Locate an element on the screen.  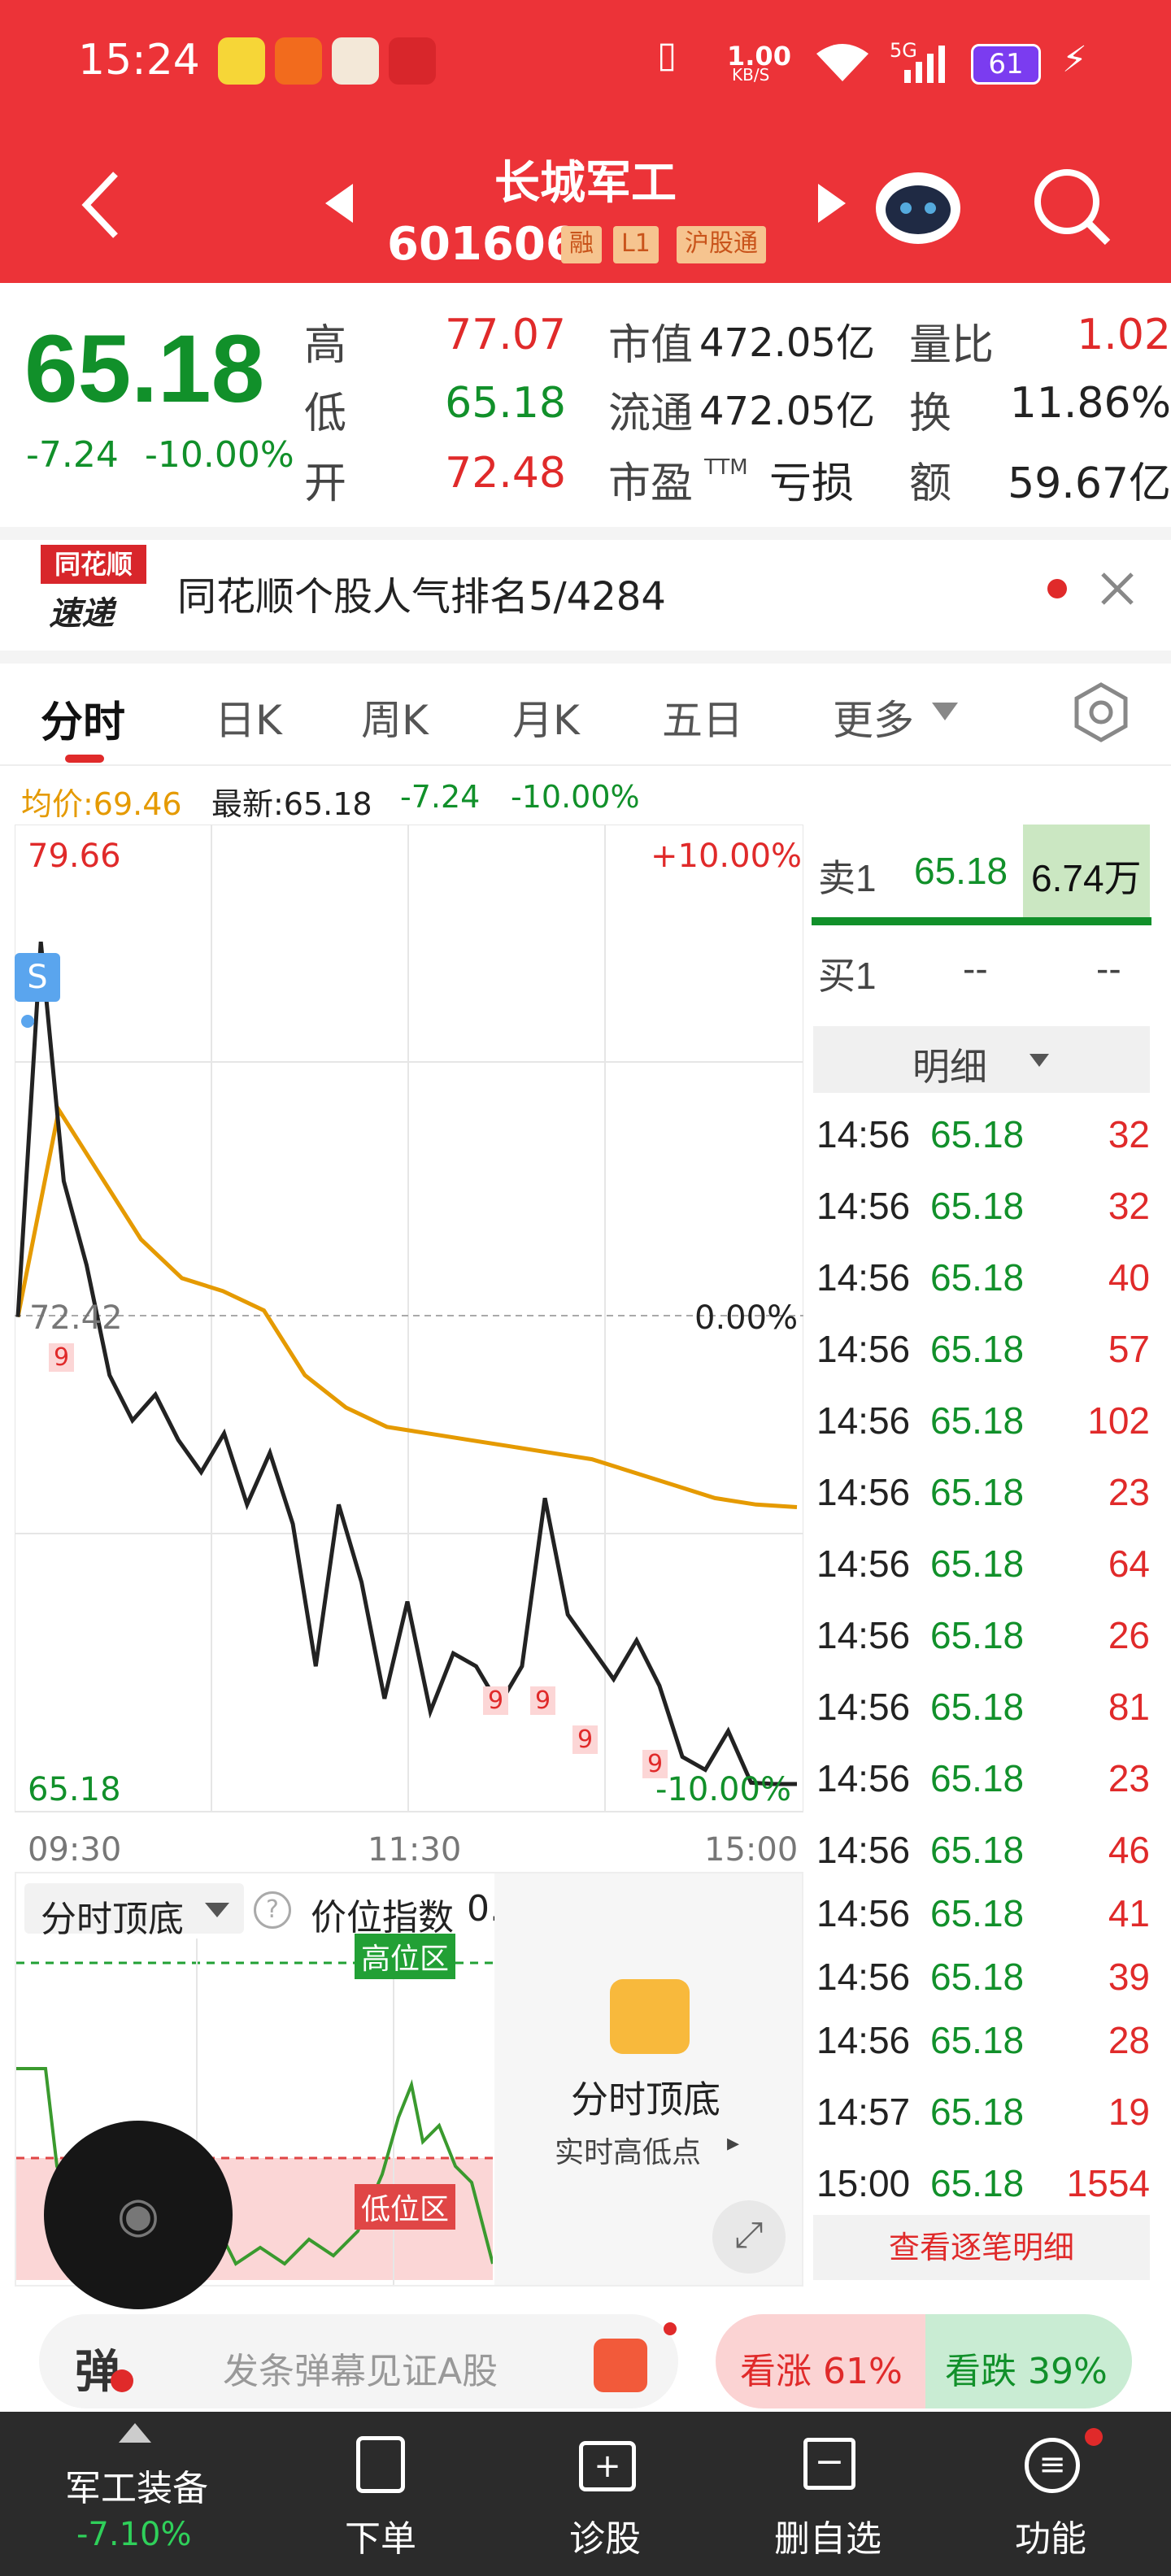
sector-name: 军工装备 is located at coordinates (136, 2485).